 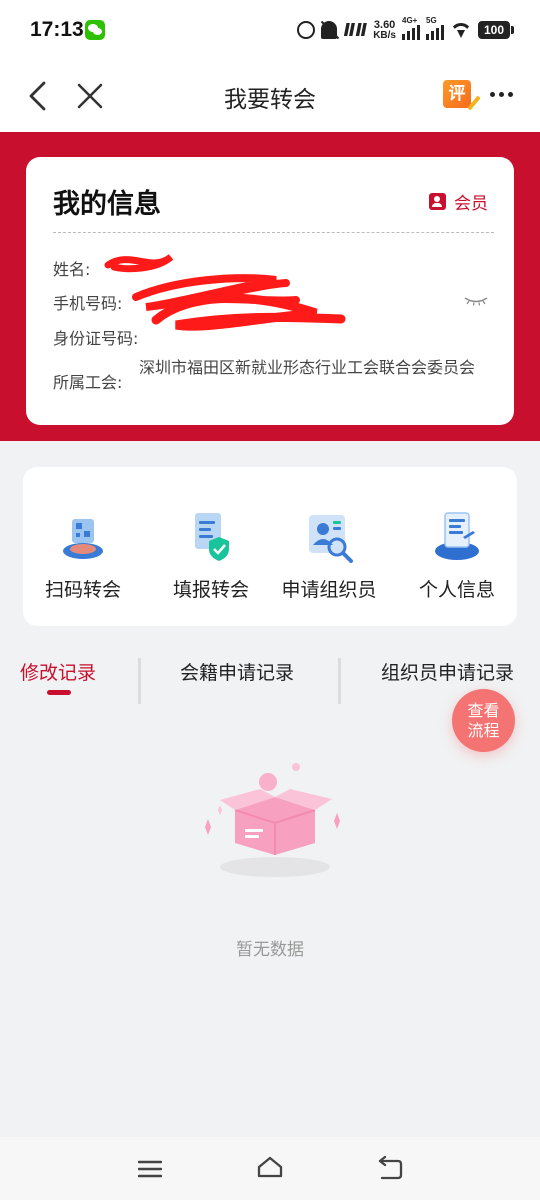 What do you see at coordinates (457, 536) in the screenshot?
I see `profile-document-icon` at bounding box center [457, 536].